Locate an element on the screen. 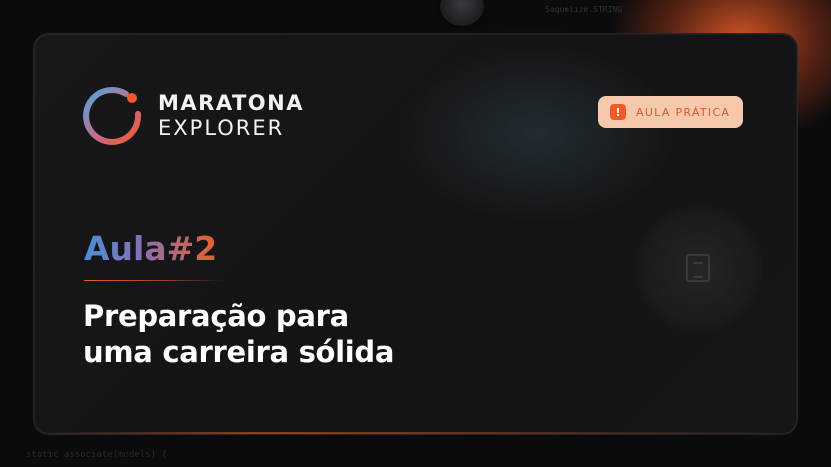 This screenshot has height=467, width=831. lesson-title: Preparação para uma carreira sólida is located at coordinates (293, 334).